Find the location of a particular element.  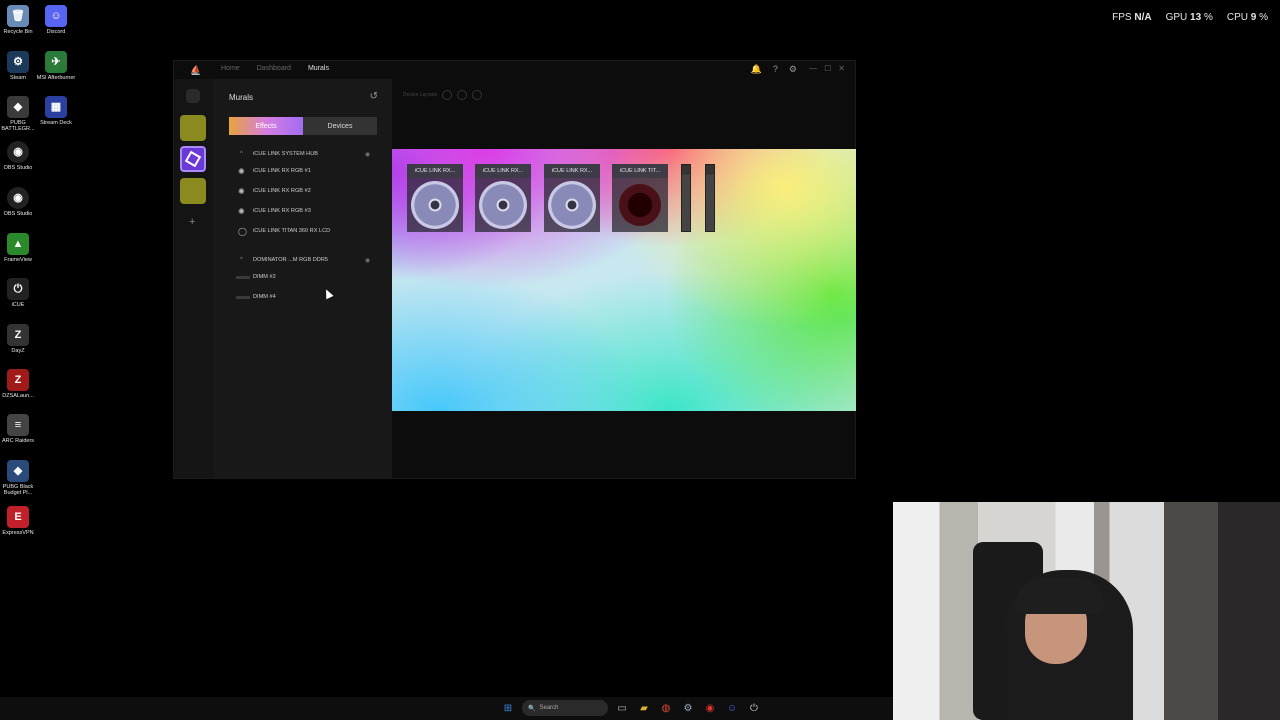

nav-murals: Murals is located at coordinates (318, 68).